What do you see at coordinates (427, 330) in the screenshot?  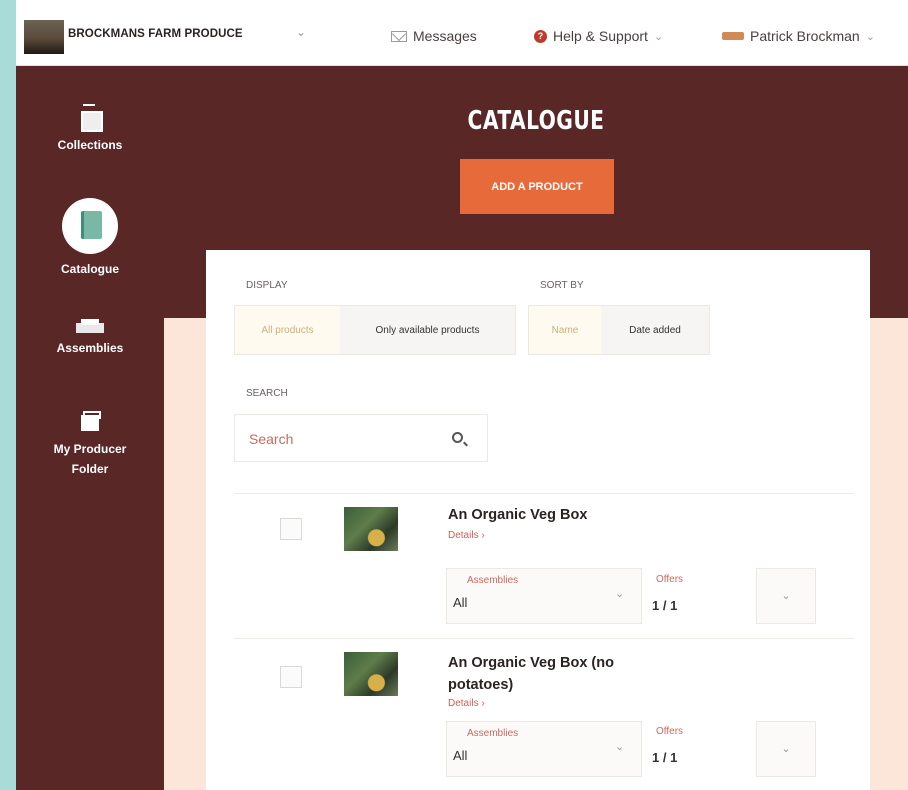 I see `display-option-available: Only available products` at bounding box center [427, 330].